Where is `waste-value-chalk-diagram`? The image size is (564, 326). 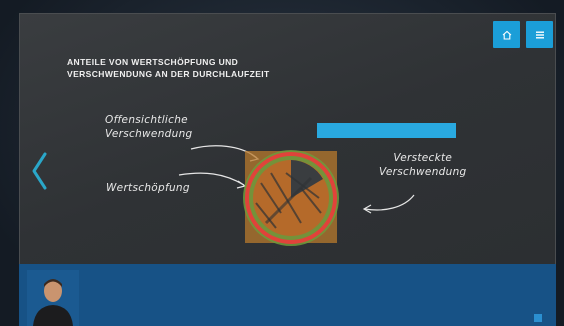
waste-value-chalk-diagram is located at coordinates (291, 198).